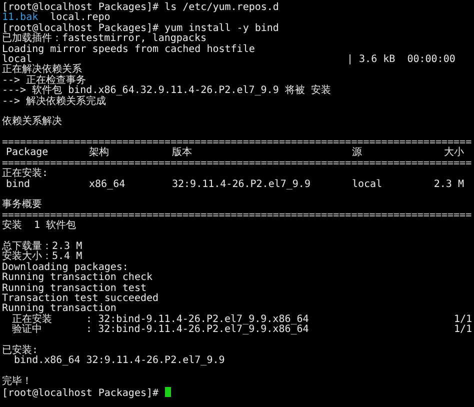 The width and height of the screenshot is (474, 407). I want to click on terminal-line: [root@localhost Packages]# ls /etc/yum.repos.d, so click(140, 7).